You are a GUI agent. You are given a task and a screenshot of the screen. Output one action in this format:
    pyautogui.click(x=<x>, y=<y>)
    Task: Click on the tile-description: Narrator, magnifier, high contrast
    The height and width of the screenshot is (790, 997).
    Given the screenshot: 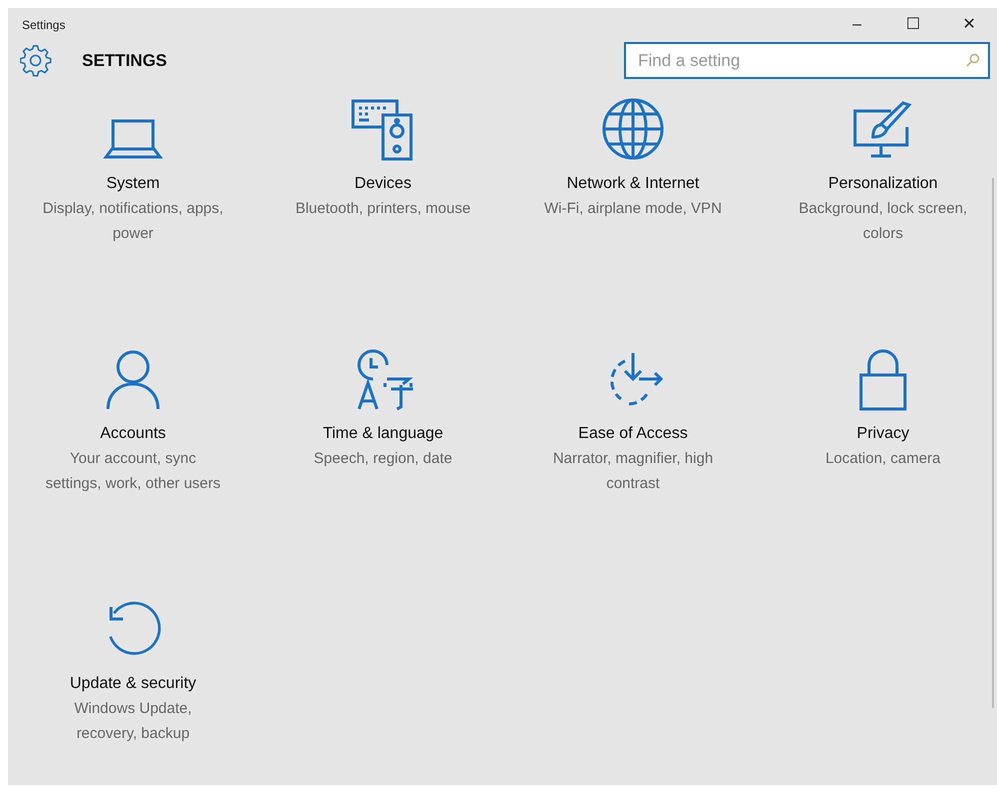 What is the action you would take?
    pyautogui.click(x=633, y=471)
    